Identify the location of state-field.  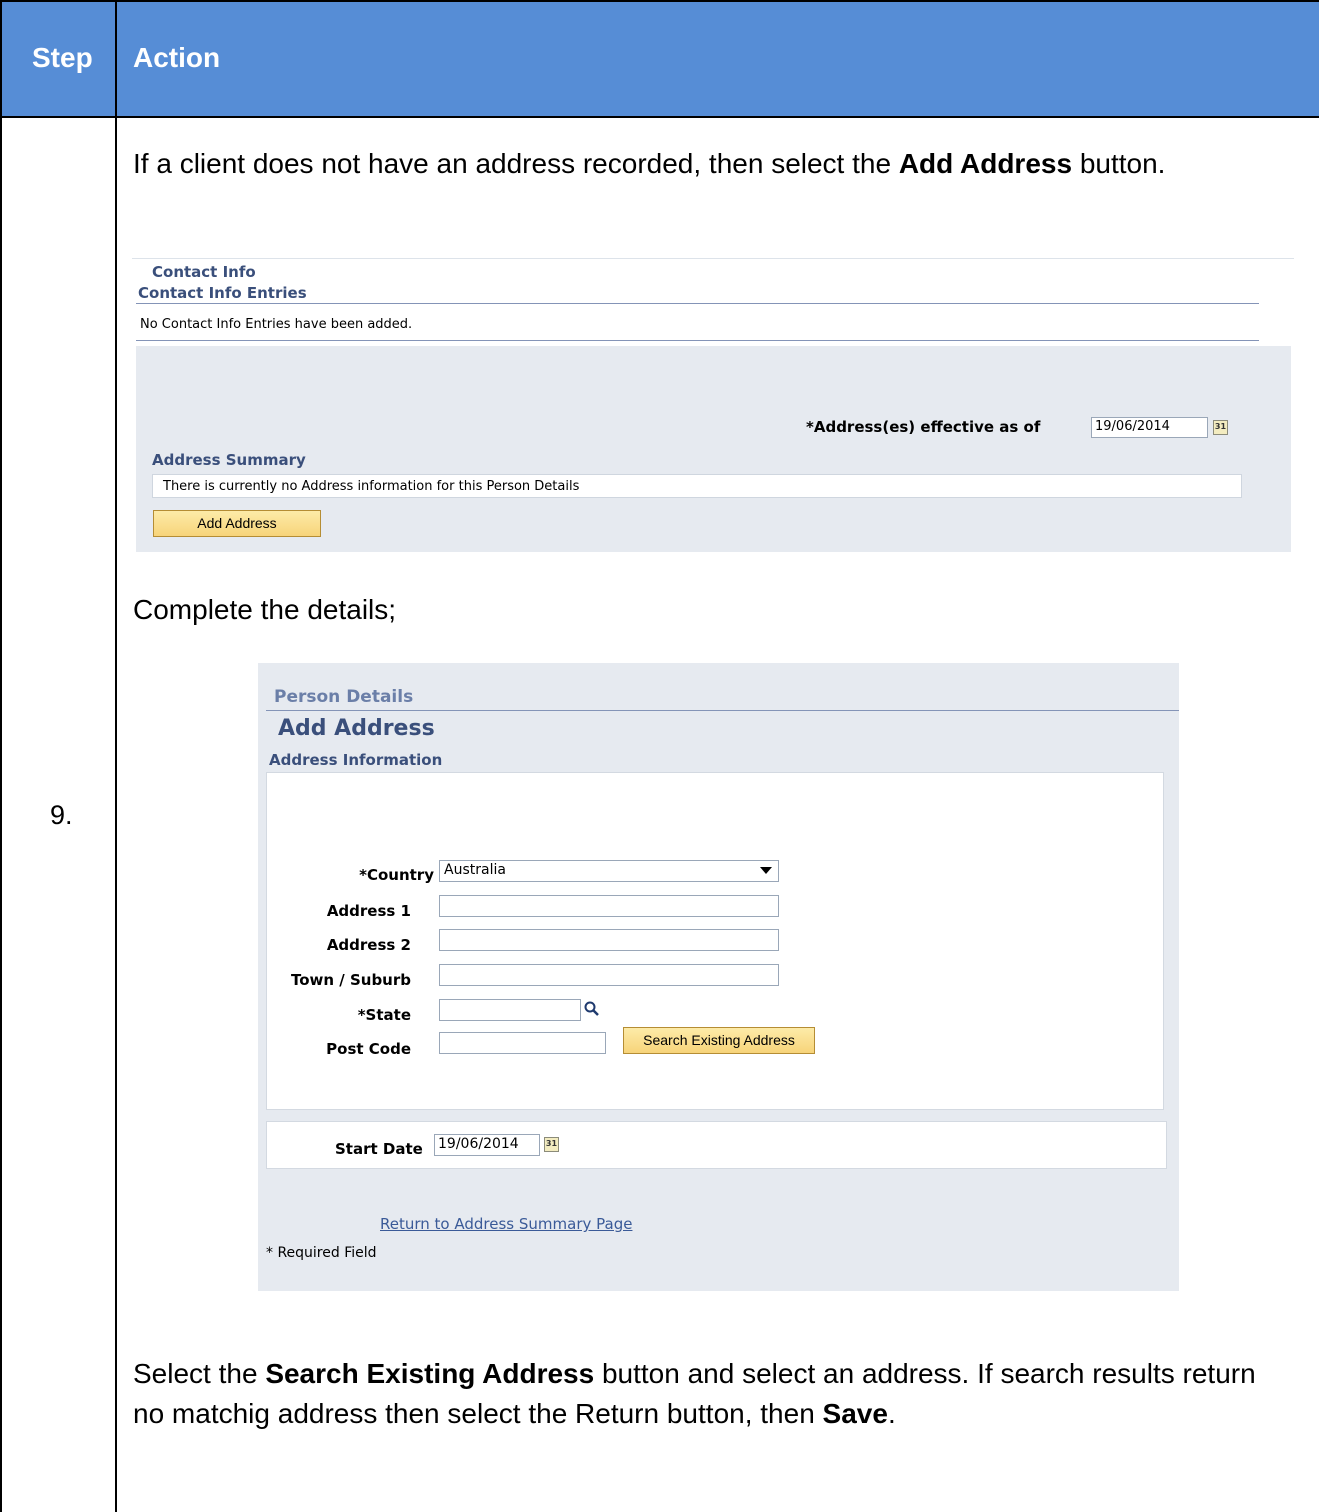
(510, 1010).